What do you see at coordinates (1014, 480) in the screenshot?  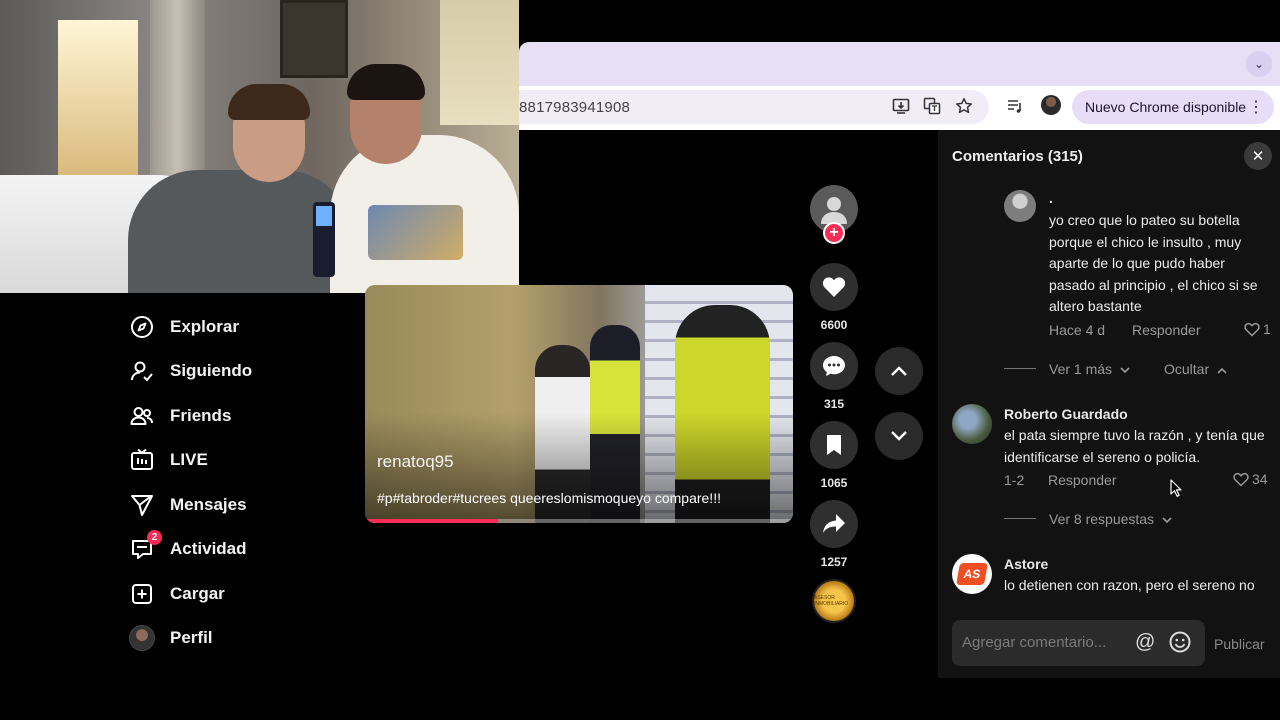 I see `comment-time: 1-2` at bounding box center [1014, 480].